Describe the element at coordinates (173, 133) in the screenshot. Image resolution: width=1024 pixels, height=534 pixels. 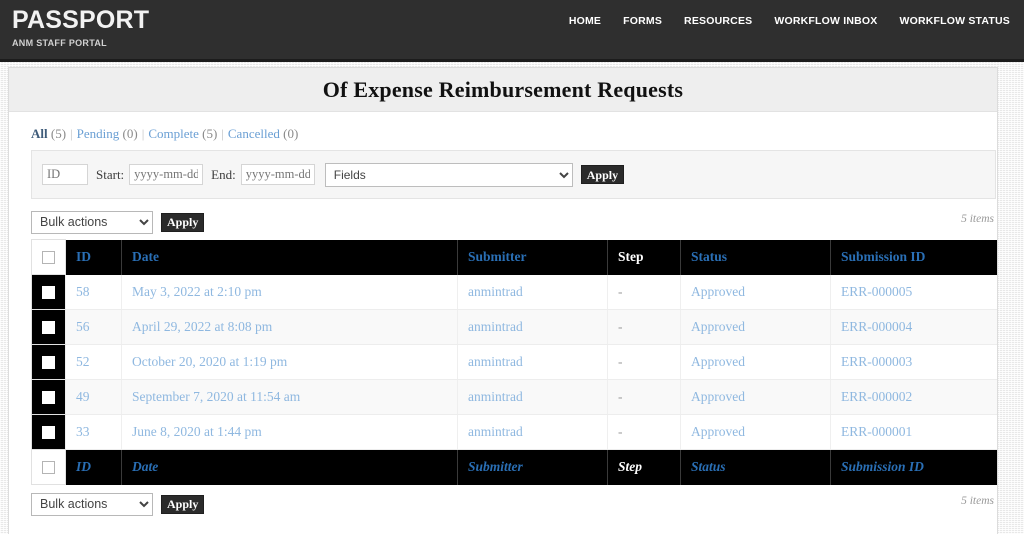
I see `filter-link-complete: Complete` at that location.